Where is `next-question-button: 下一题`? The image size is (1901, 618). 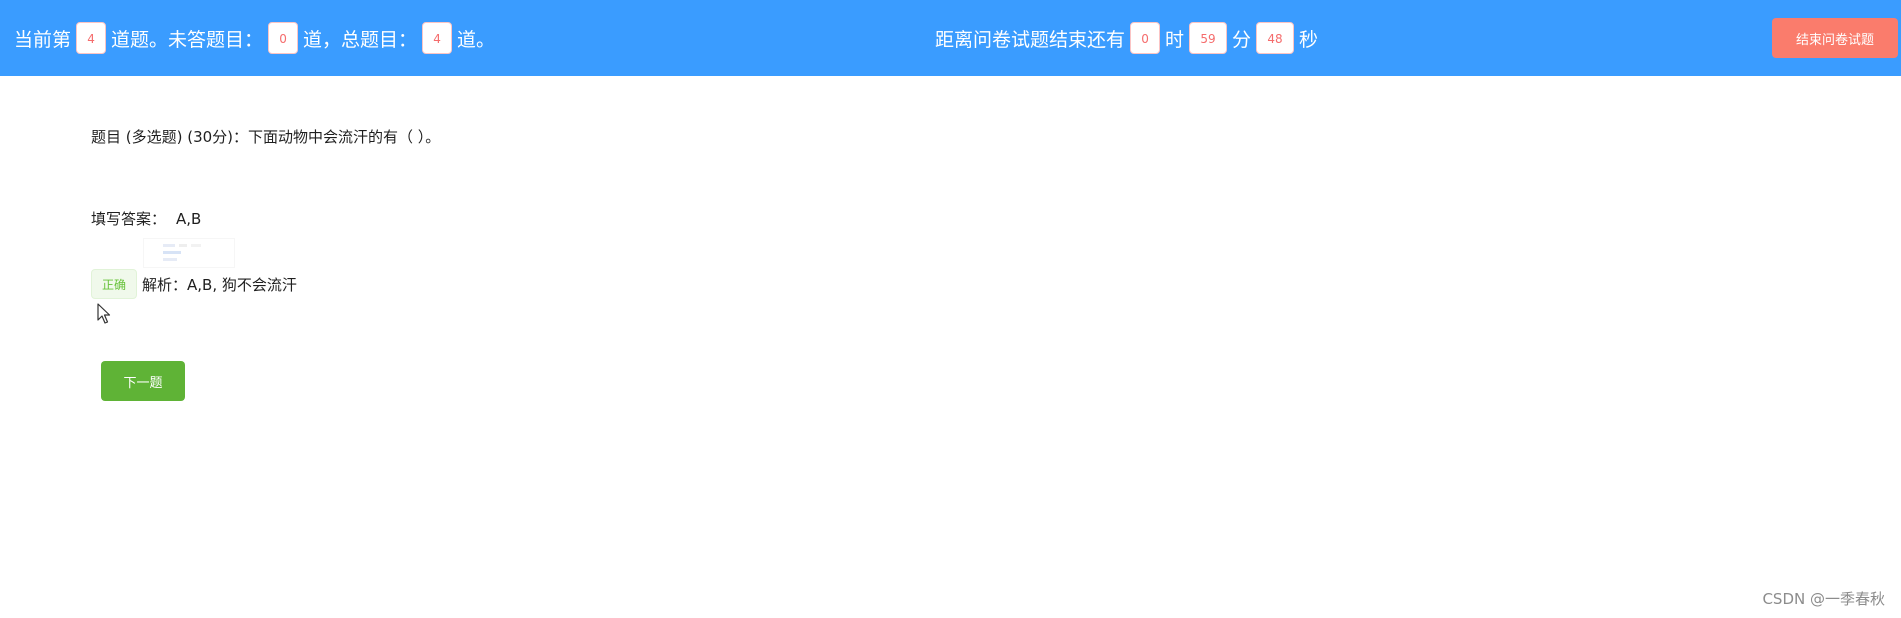 next-question-button: 下一题 is located at coordinates (143, 381).